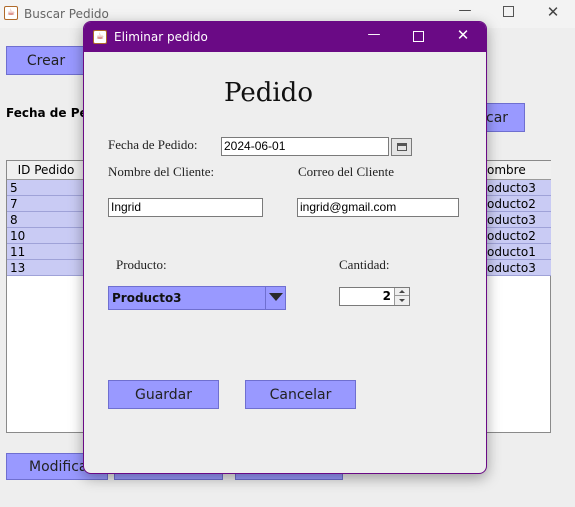 This screenshot has width=575, height=507. I want to click on table-cell-id: 10, so click(46, 236).